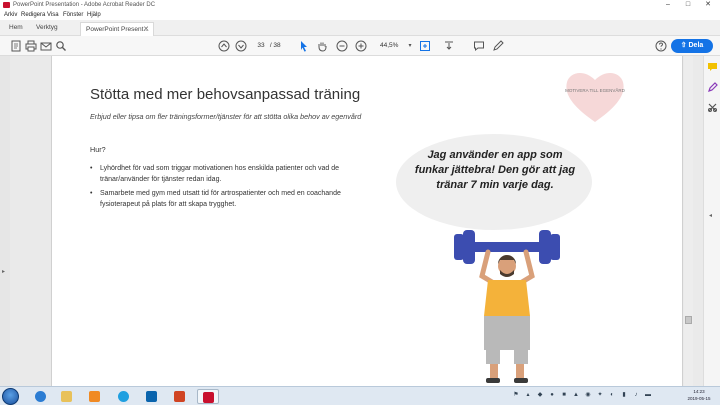  I want to click on tray-app-icon: ◉, so click(588, 395).